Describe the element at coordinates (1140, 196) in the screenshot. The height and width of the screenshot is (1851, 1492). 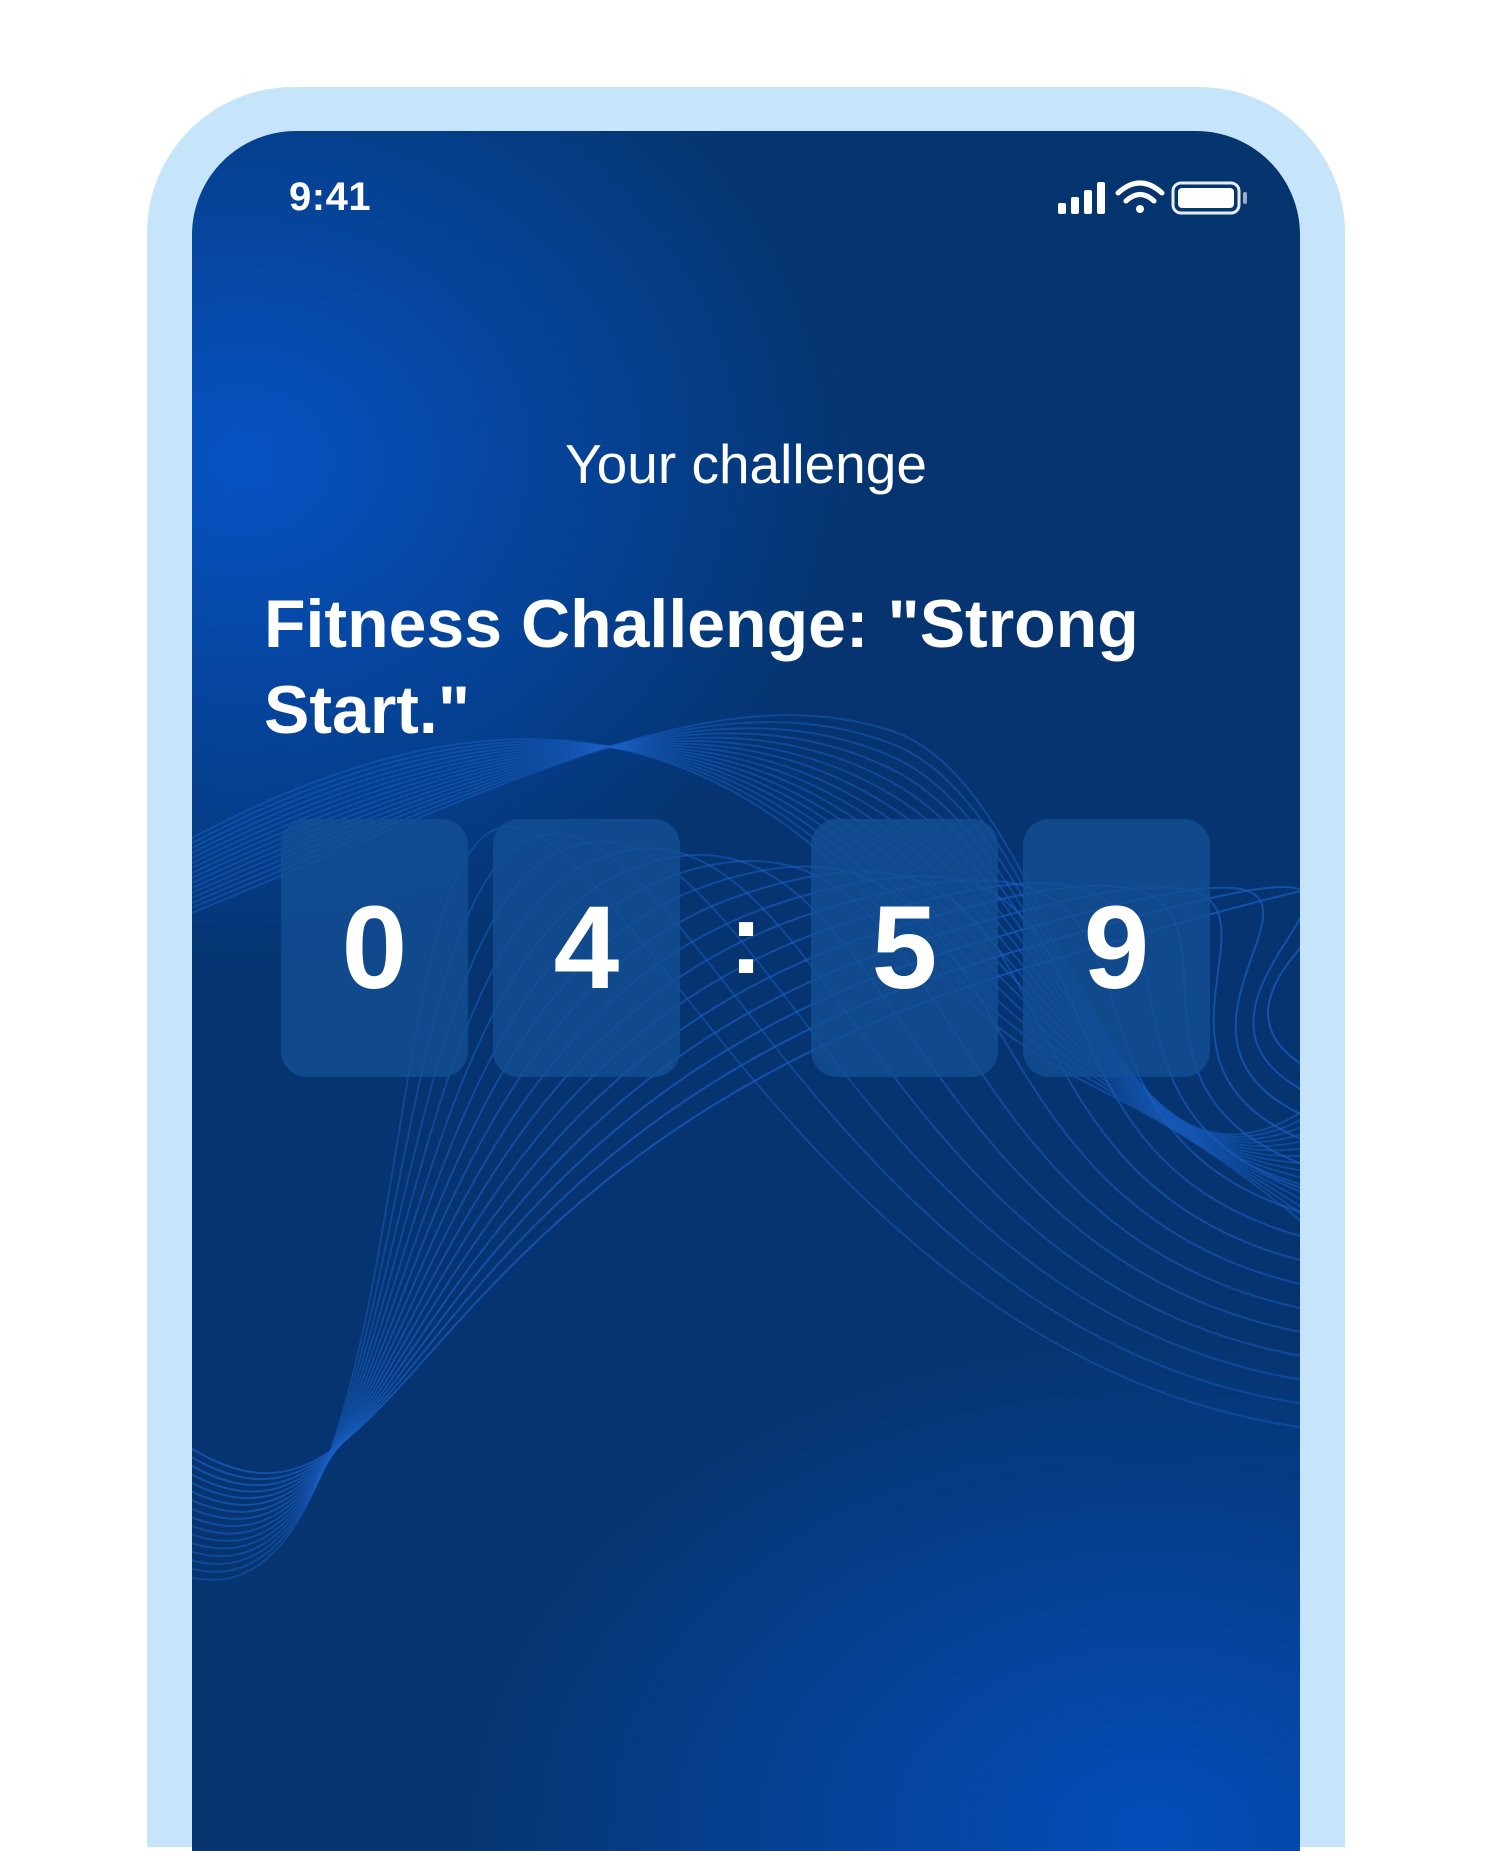
I see `wifi-icon` at that location.